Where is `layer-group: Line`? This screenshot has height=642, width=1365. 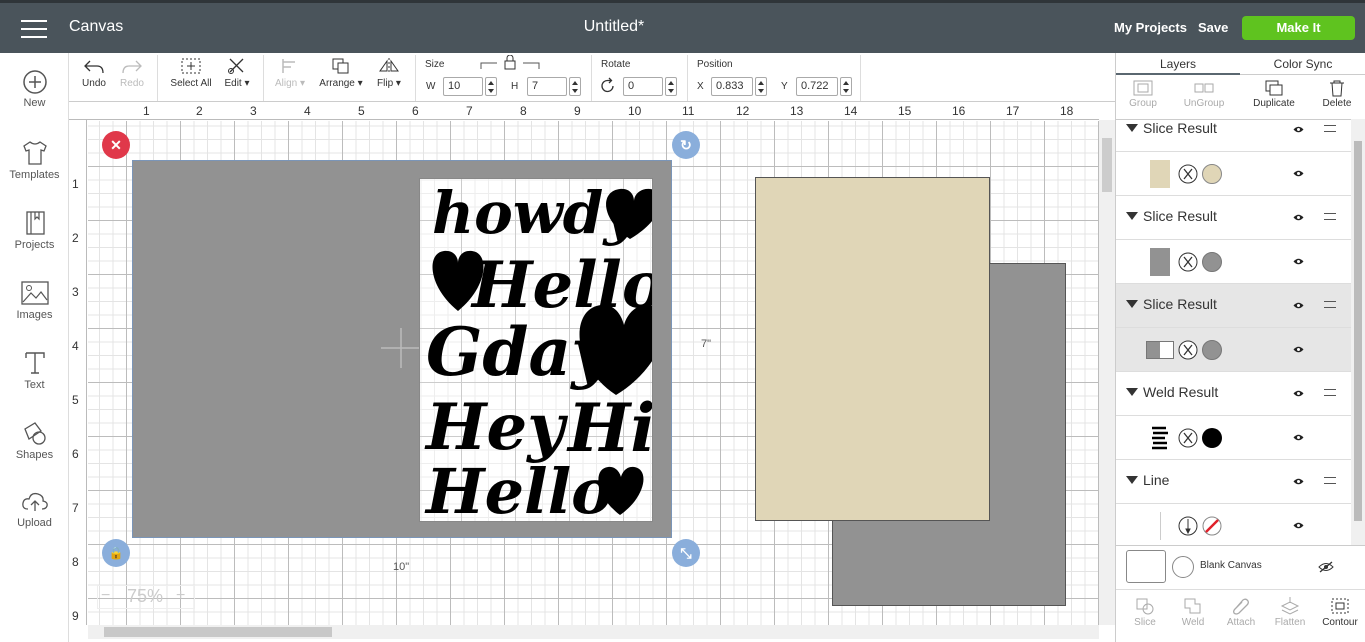 layer-group: Line is located at coordinates (1233, 482).